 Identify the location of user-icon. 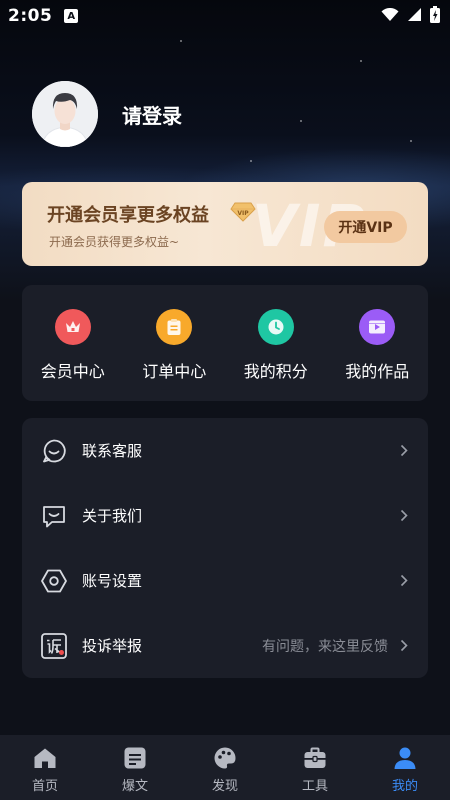
(405, 758).